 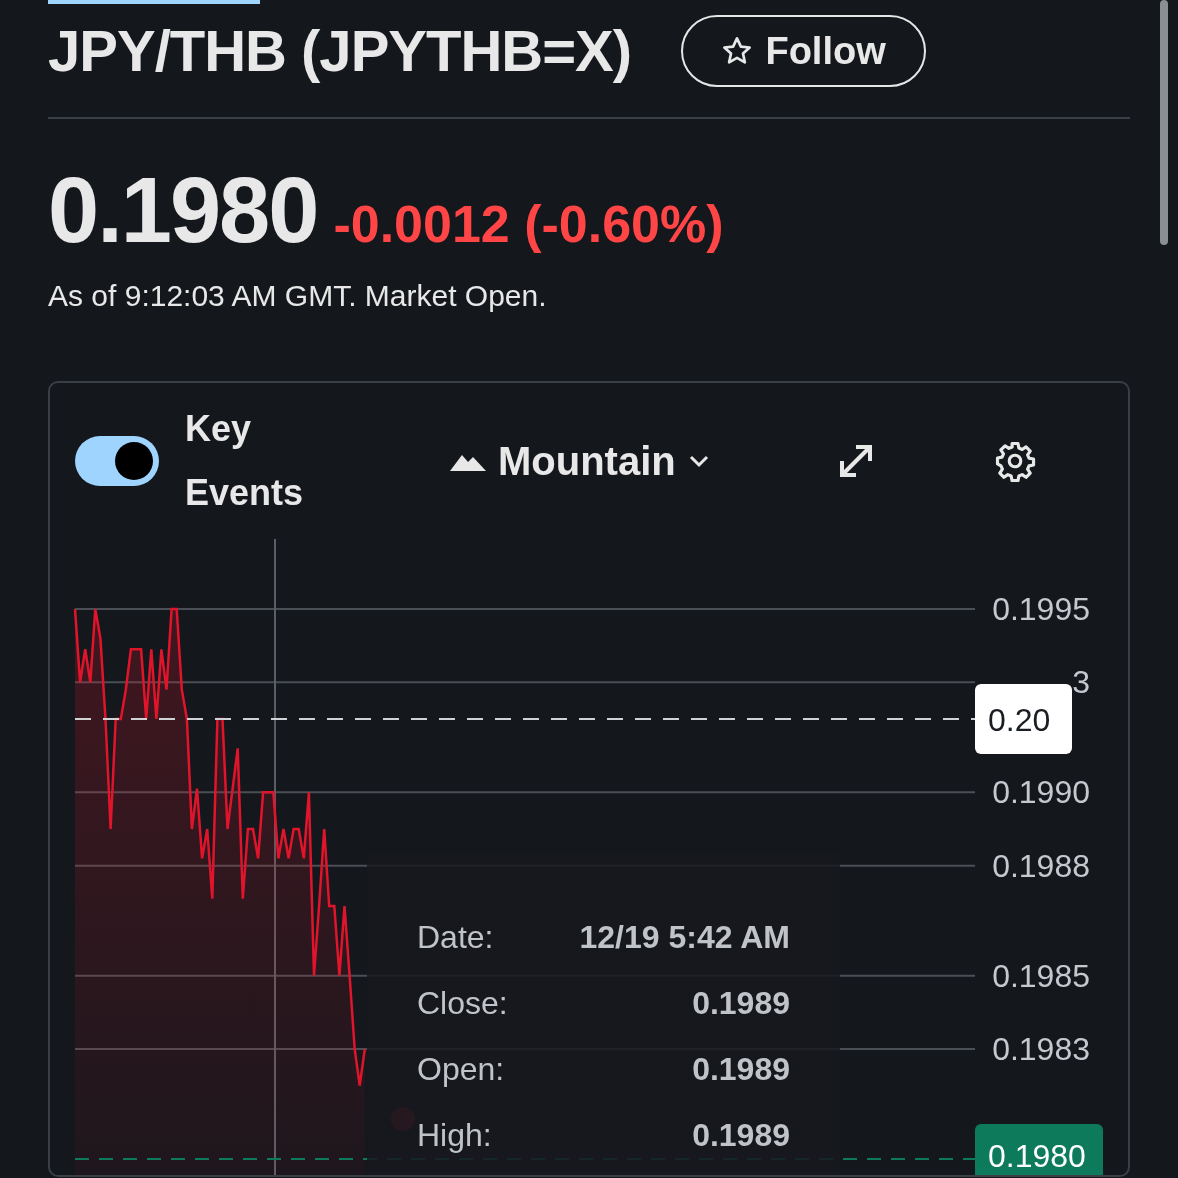 What do you see at coordinates (528, 224) in the screenshot?
I see `price-change: -0.0012 (-0.60%)` at bounding box center [528, 224].